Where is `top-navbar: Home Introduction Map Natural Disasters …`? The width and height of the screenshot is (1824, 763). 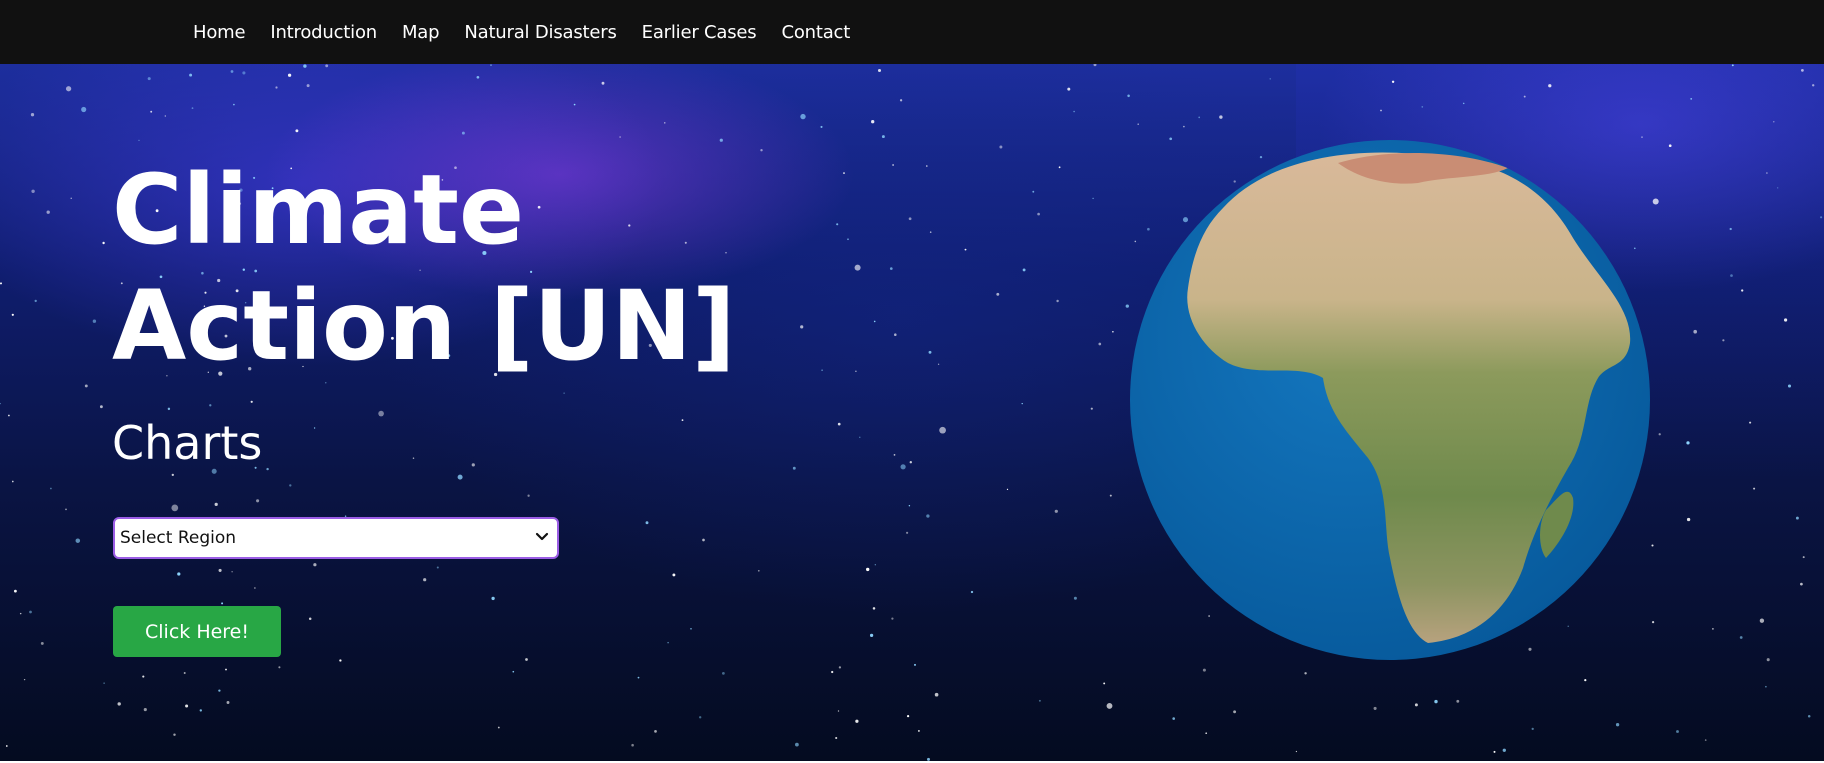
top-navbar: Home Introduction Map Natural Disasters … is located at coordinates (912, 32).